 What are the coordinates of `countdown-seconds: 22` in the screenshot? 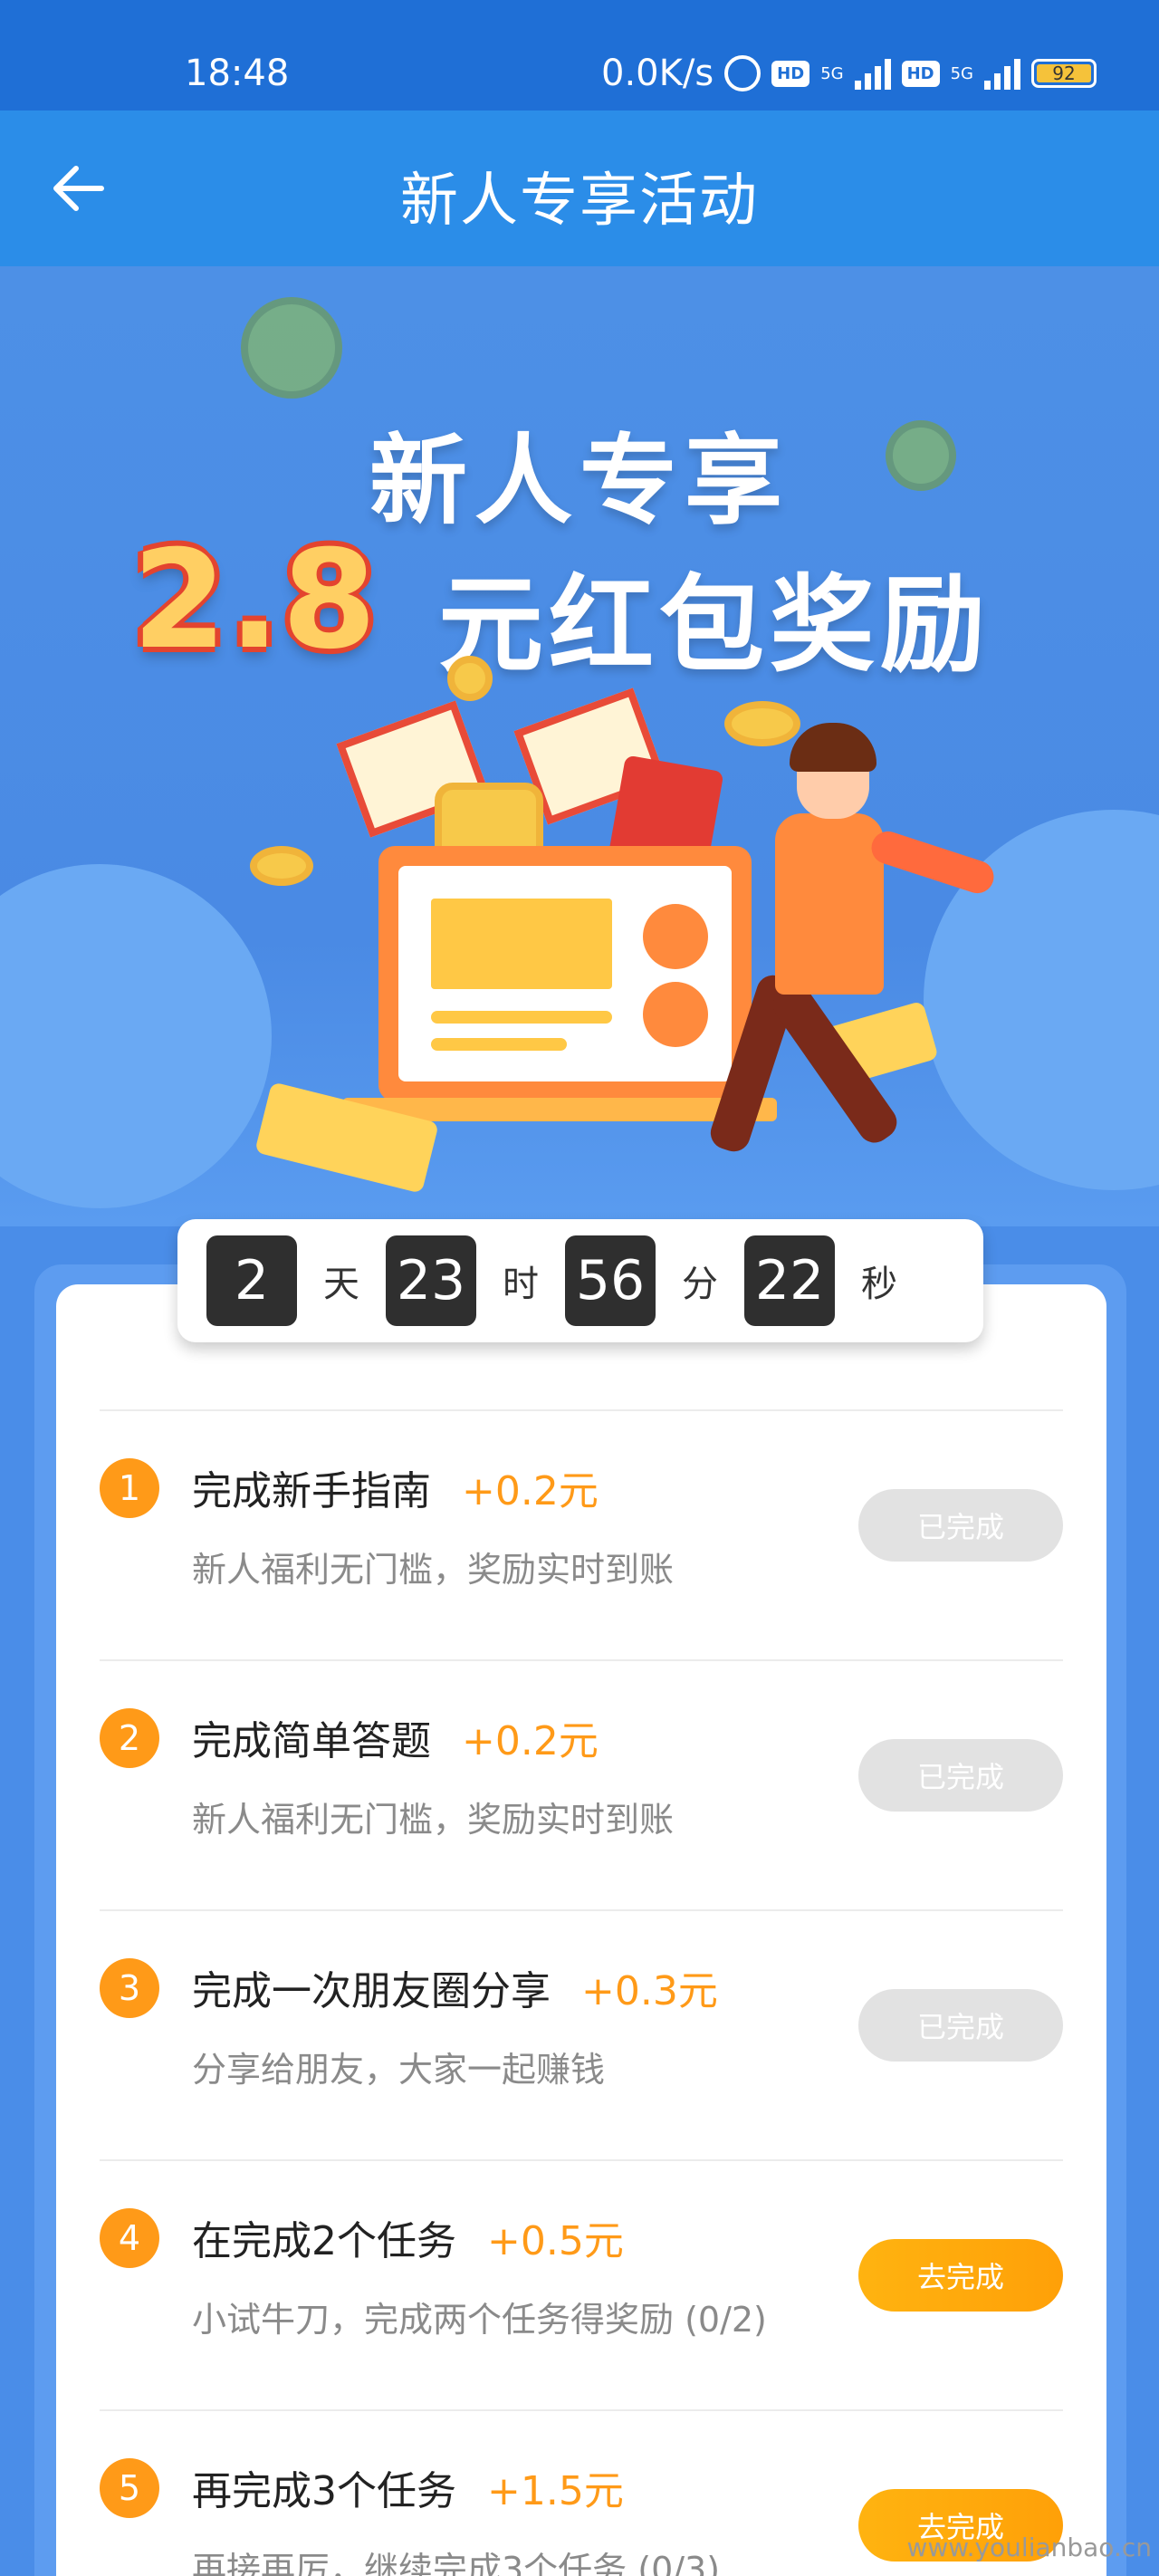 It's located at (789, 1280).